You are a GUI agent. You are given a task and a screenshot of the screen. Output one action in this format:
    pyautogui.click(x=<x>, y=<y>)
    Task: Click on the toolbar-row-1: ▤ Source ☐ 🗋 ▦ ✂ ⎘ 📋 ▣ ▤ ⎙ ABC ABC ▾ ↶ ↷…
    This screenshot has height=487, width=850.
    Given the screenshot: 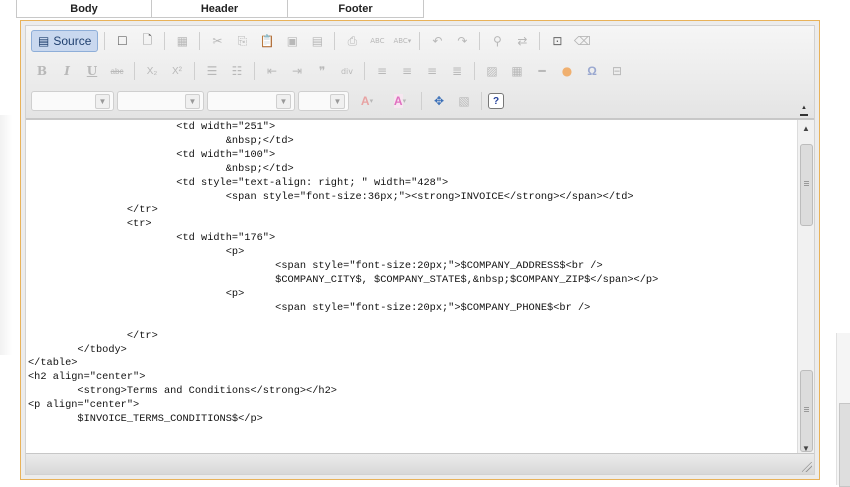 What is the action you would take?
    pyautogui.click(x=312, y=41)
    